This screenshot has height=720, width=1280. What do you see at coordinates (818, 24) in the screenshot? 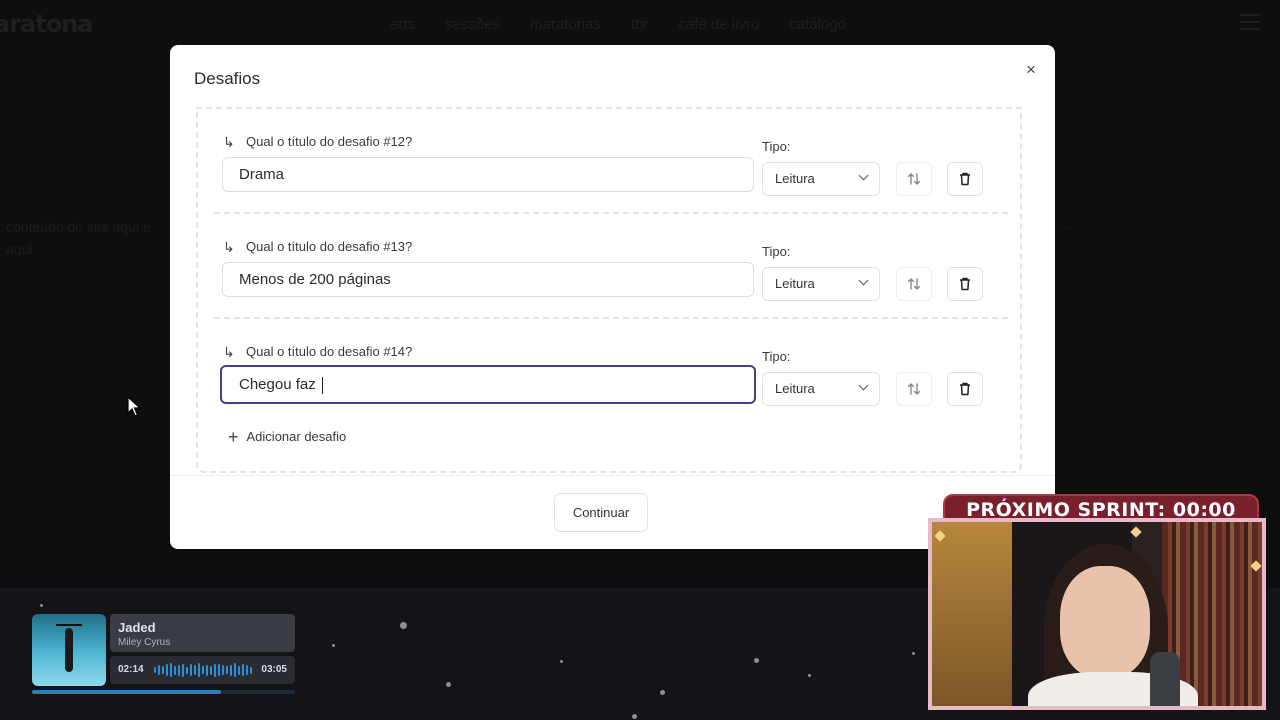
I see `nav-item: catálogo` at bounding box center [818, 24].